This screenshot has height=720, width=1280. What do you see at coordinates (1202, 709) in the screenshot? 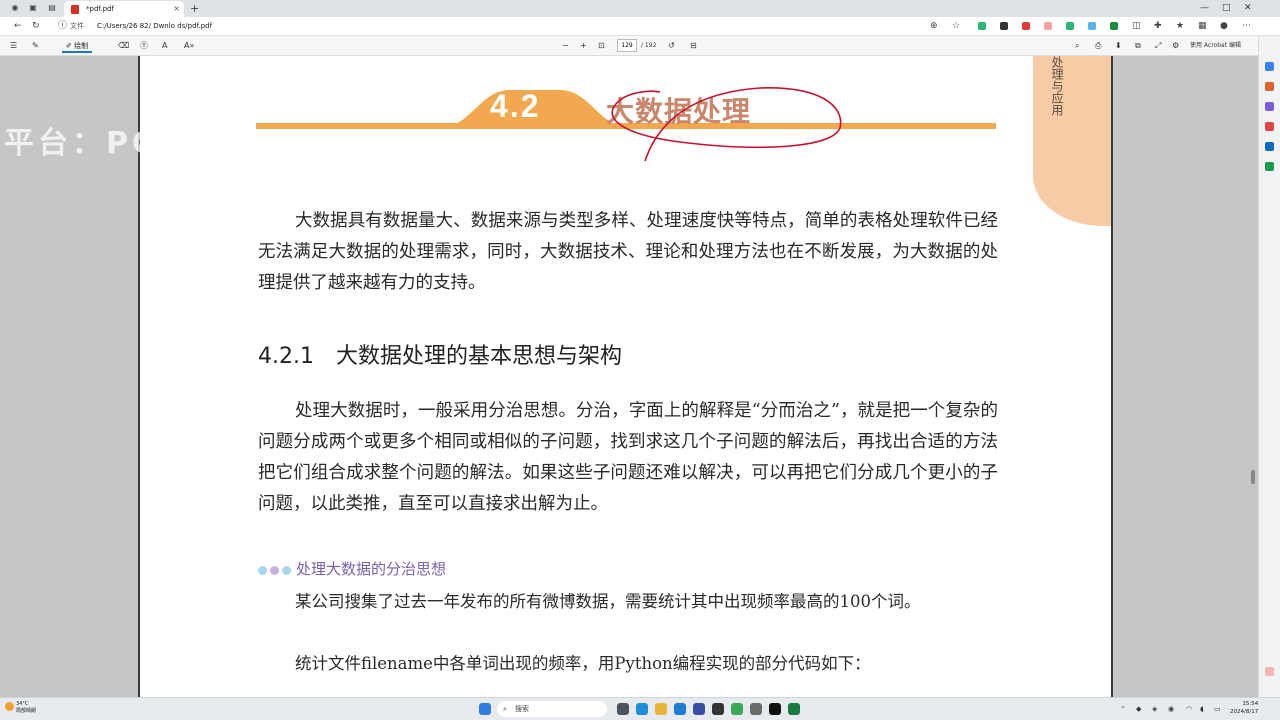
I see `volume-icon: ◖` at bounding box center [1202, 709].